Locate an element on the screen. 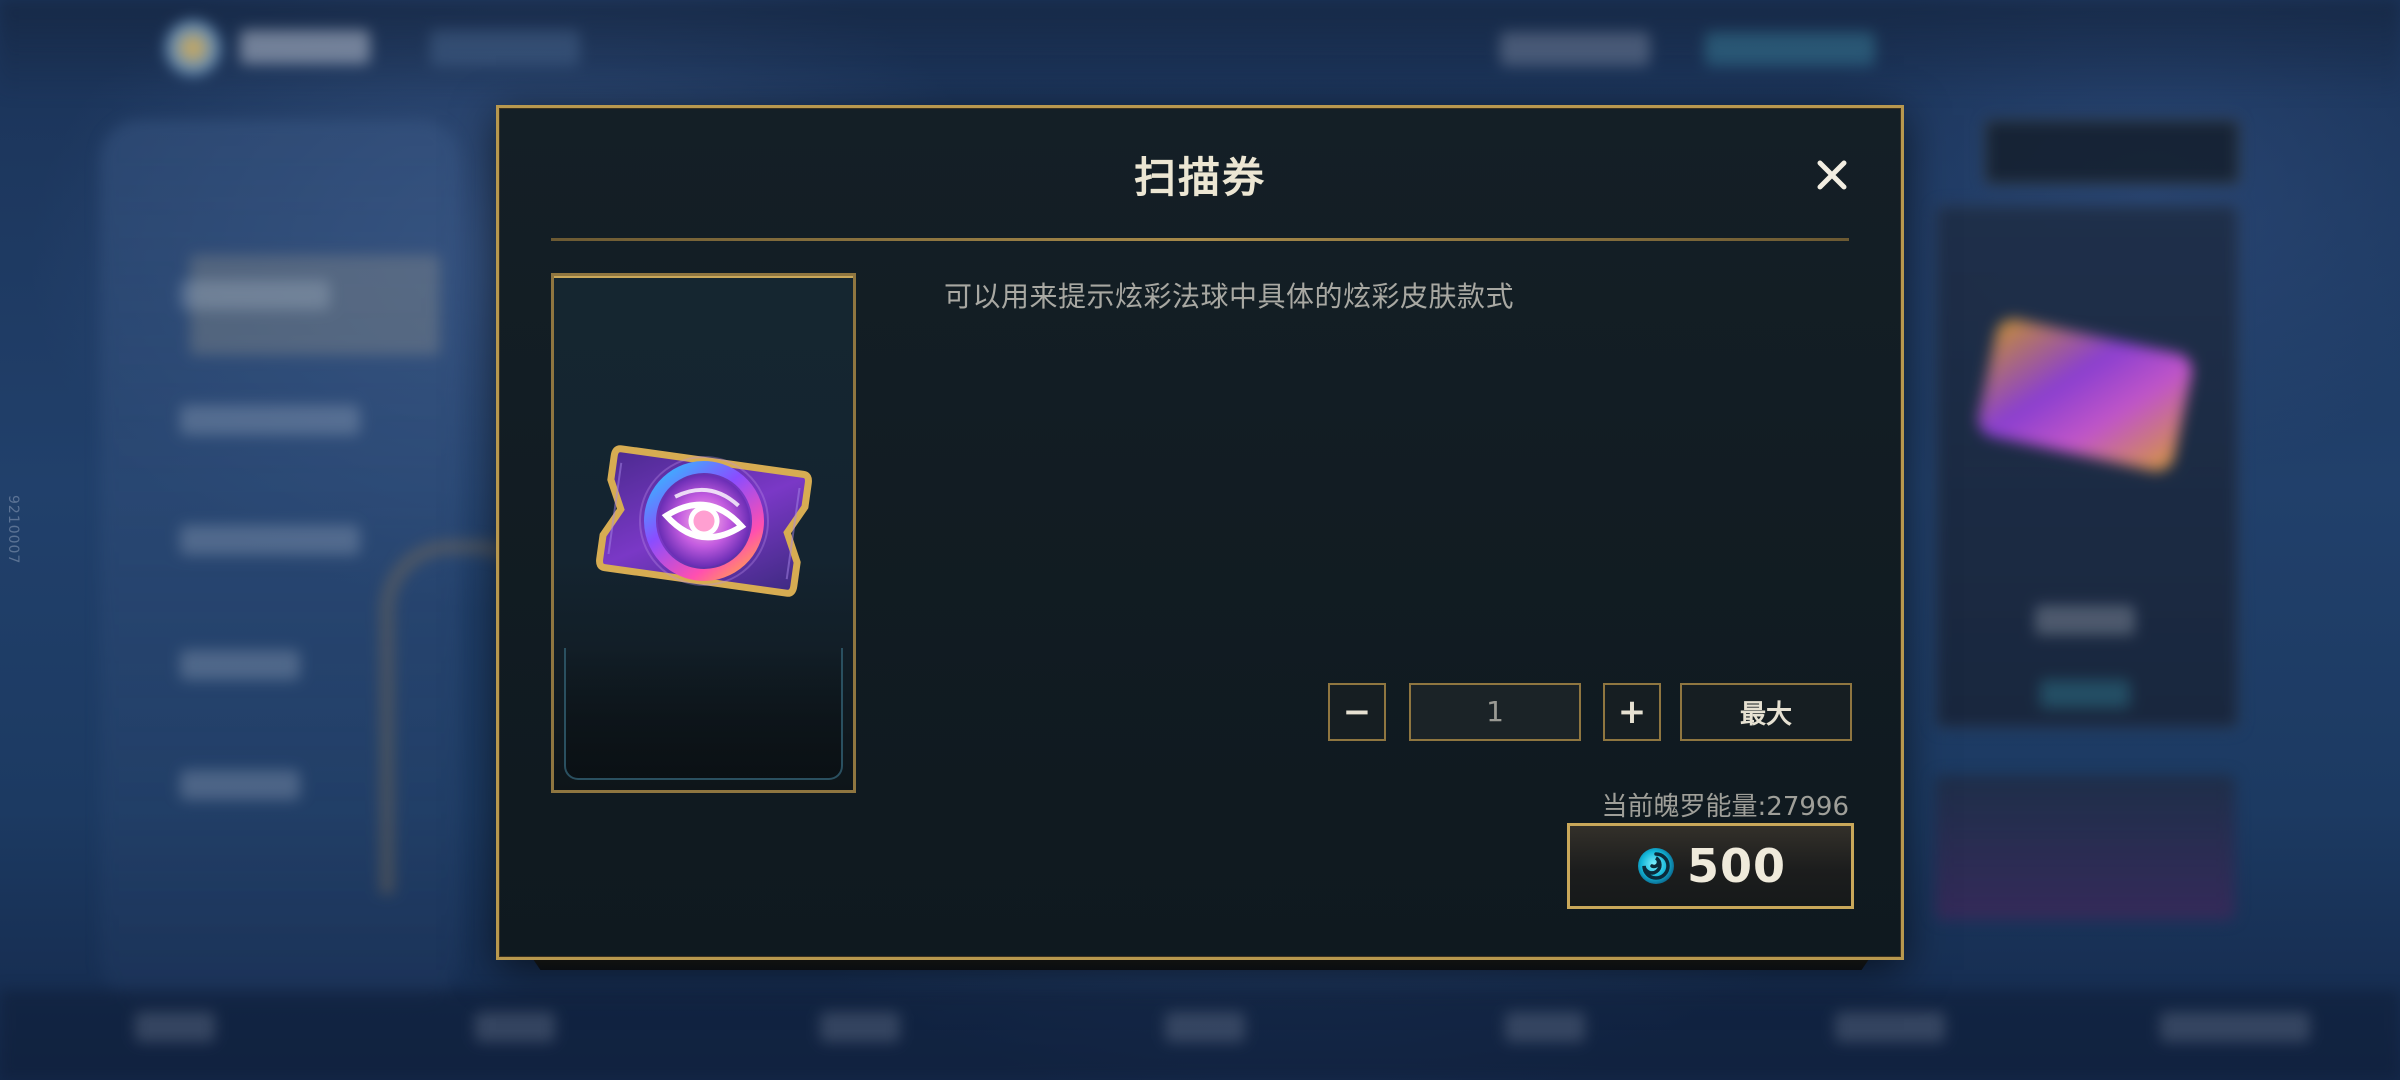 Image resolution: width=2400 pixels, height=1080 pixels. decrease-quantity-button: − is located at coordinates (1357, 712).